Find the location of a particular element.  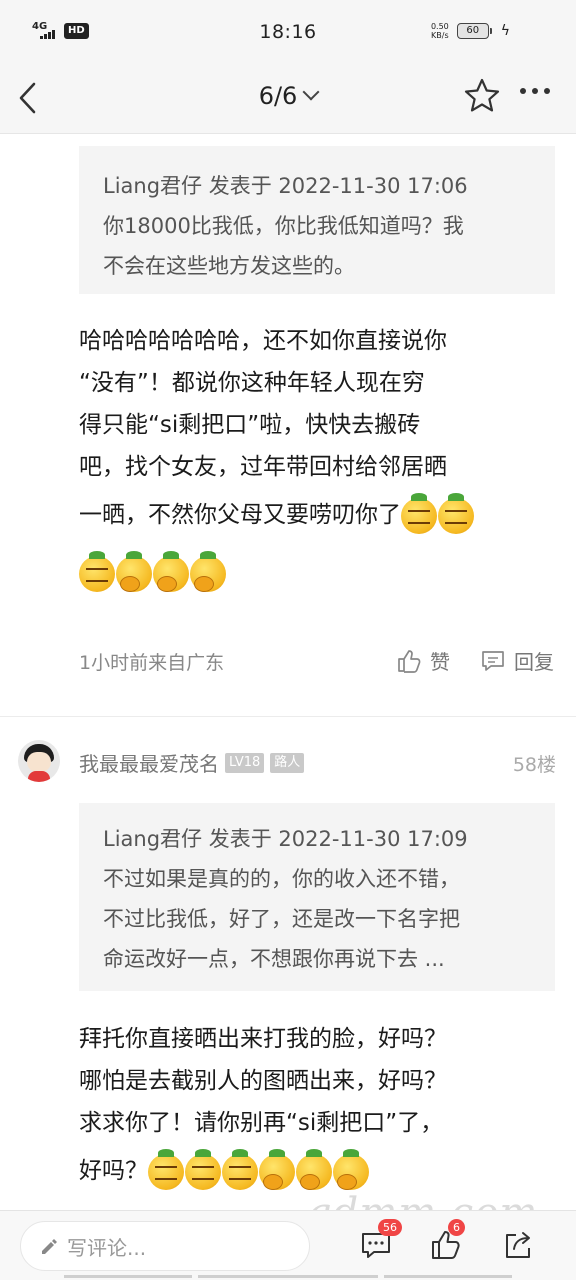

share-icon is located at coordinates (518, 1245).